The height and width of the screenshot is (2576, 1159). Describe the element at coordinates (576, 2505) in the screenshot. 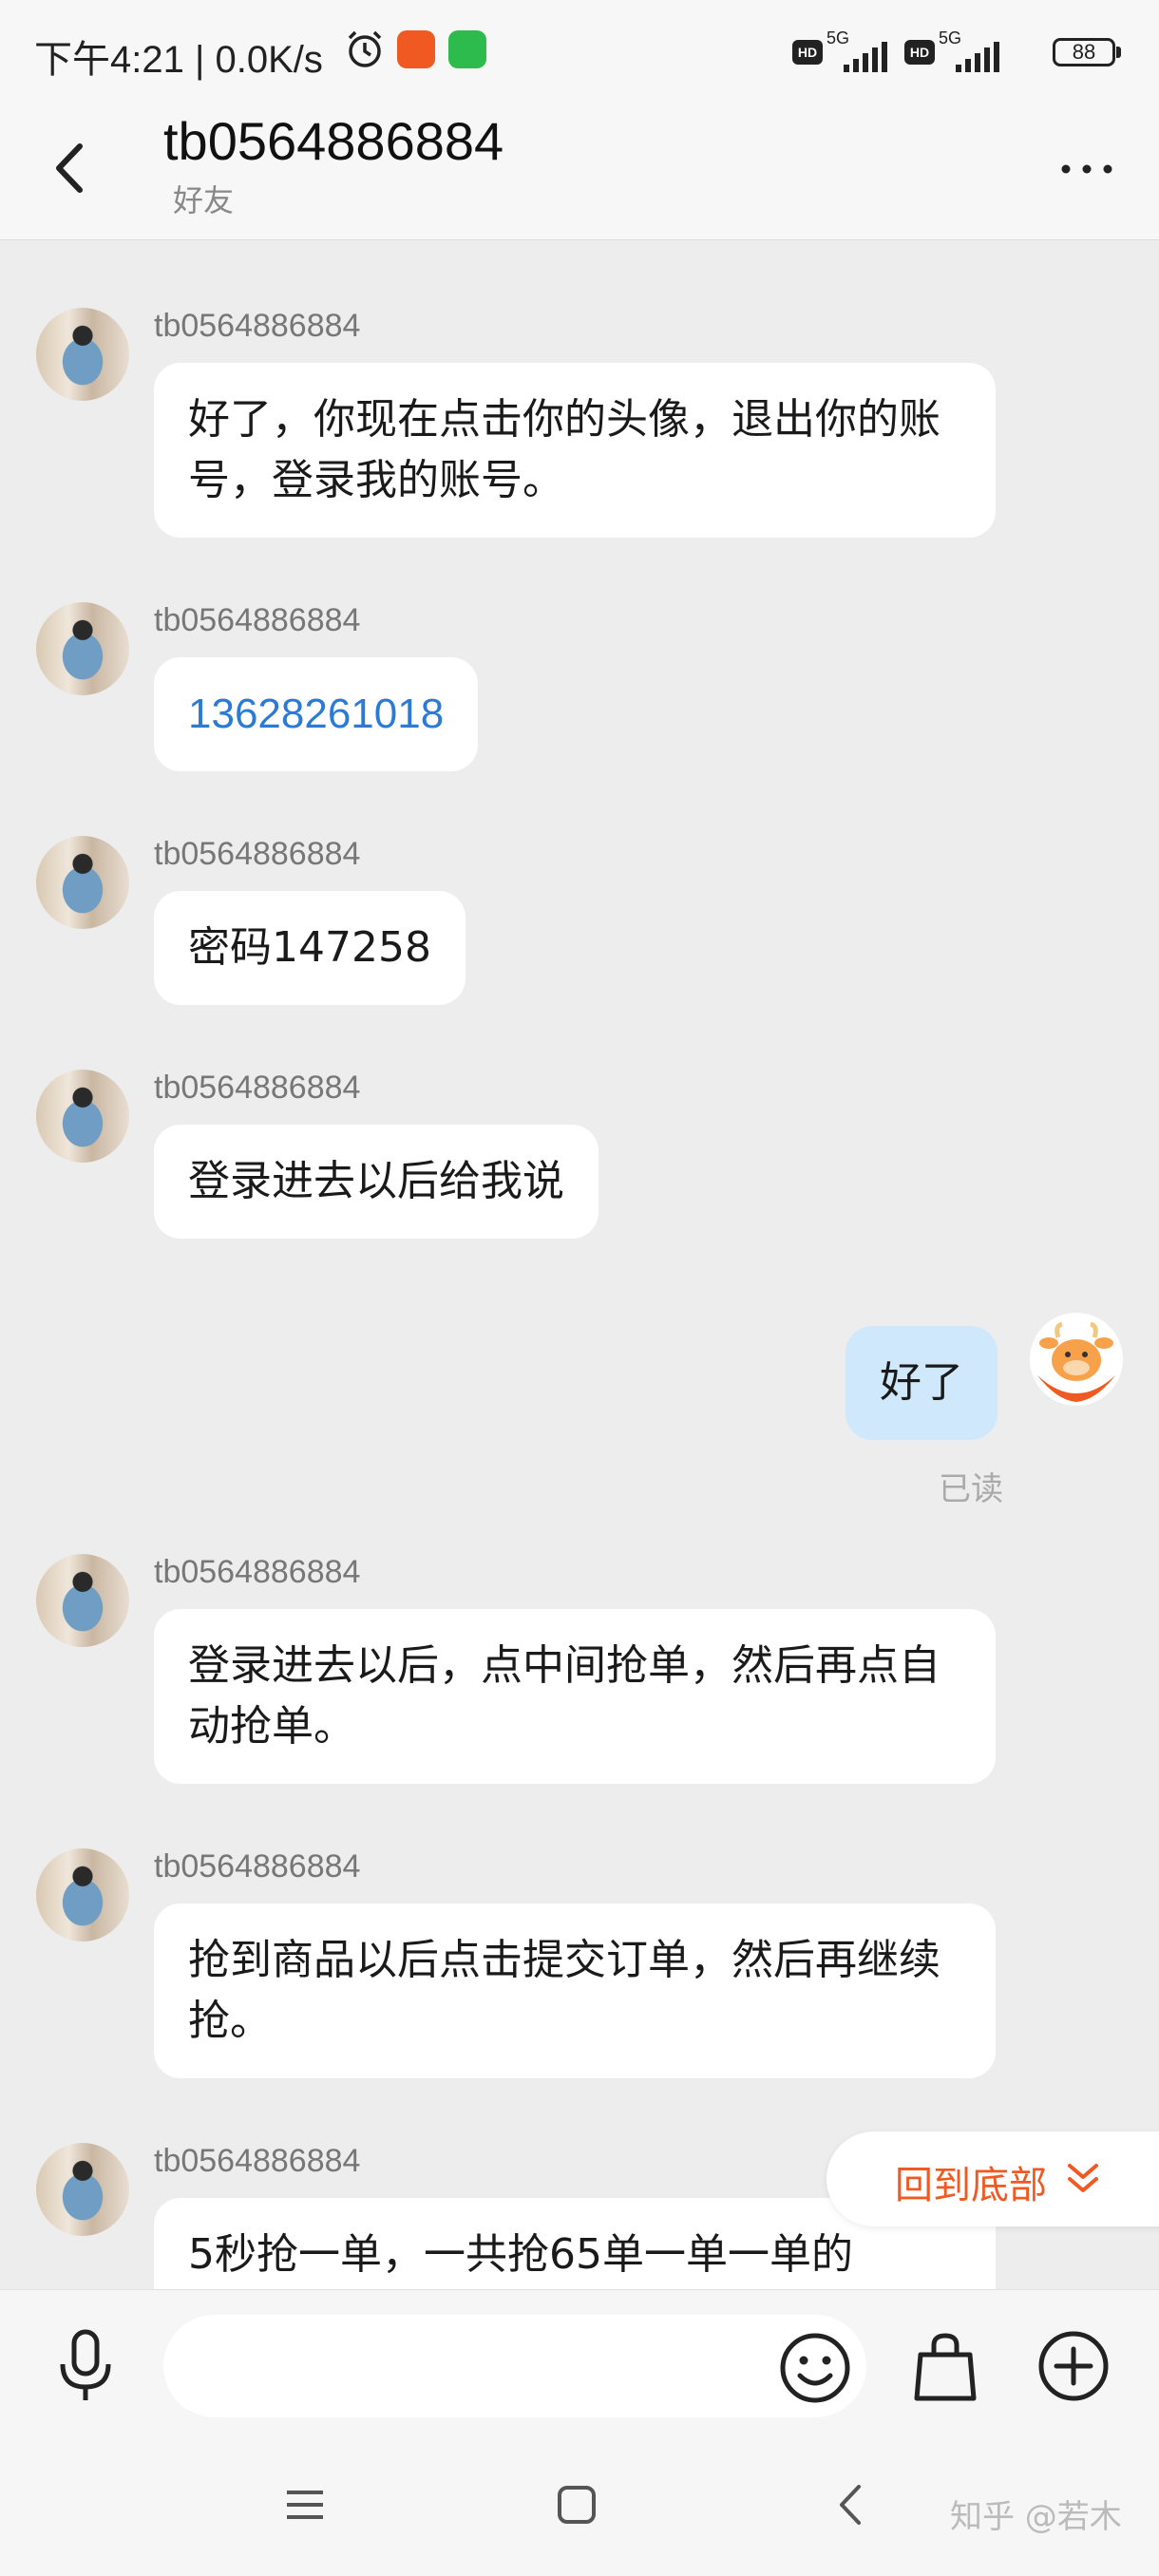

I see `home-square-icon` at that location.